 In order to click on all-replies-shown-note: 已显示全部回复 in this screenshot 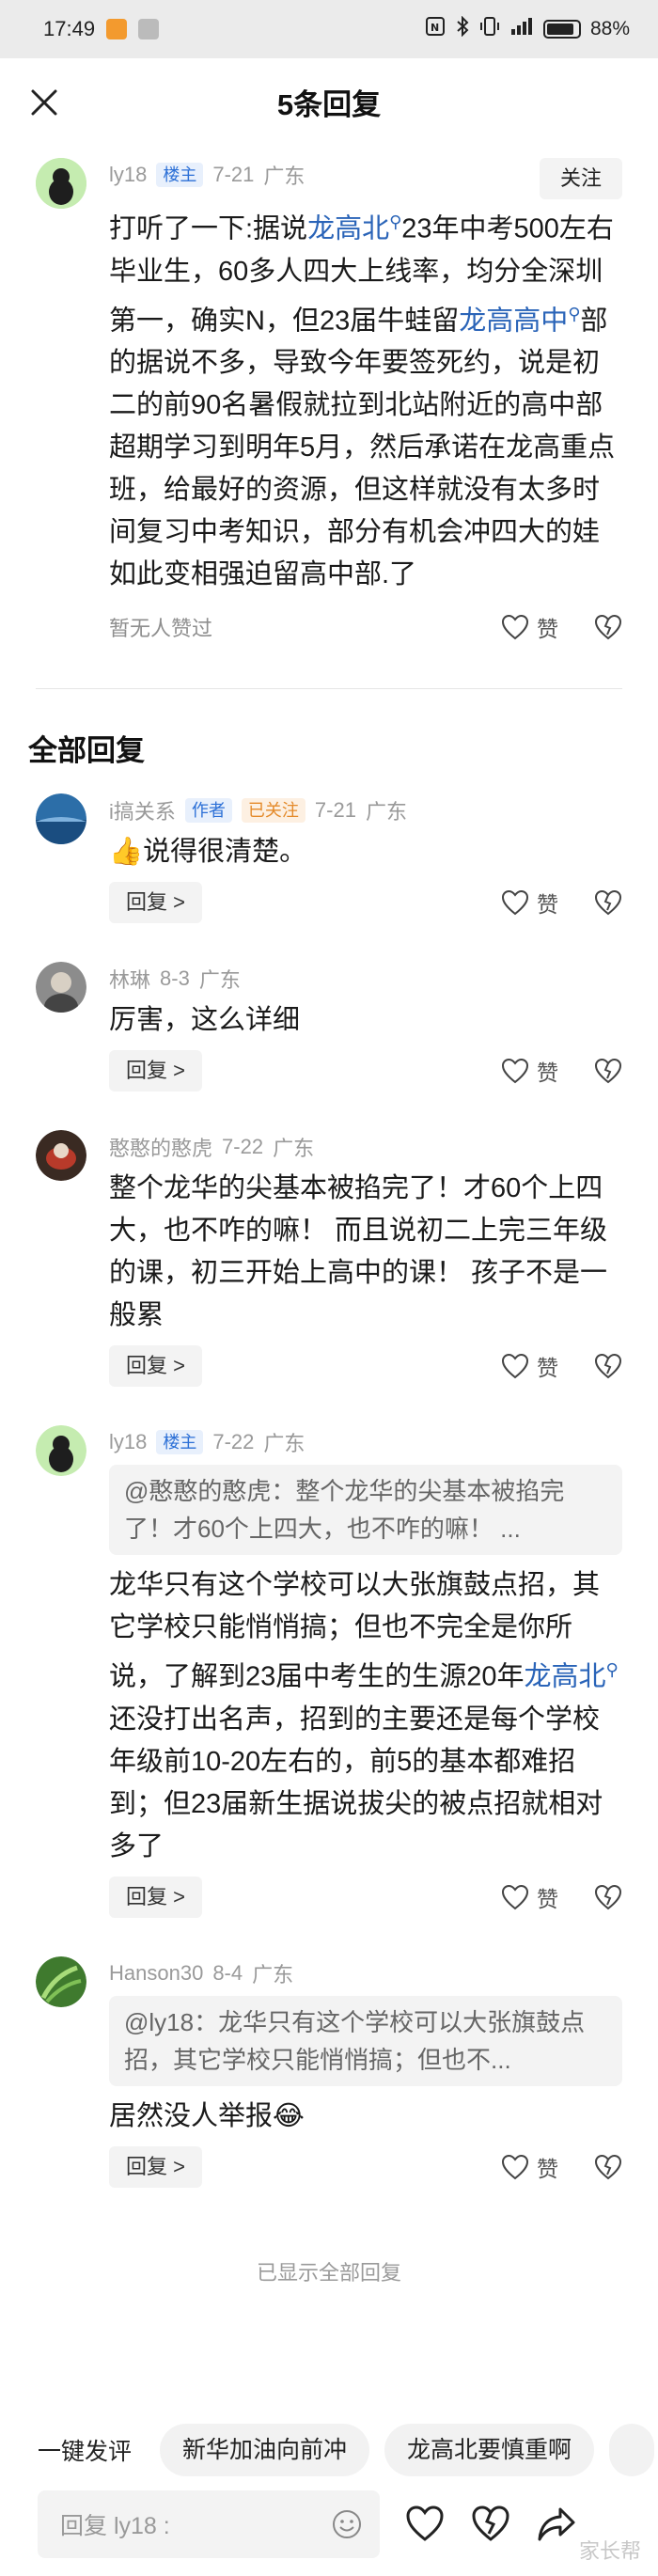, I will do `click(328, 2273)`.